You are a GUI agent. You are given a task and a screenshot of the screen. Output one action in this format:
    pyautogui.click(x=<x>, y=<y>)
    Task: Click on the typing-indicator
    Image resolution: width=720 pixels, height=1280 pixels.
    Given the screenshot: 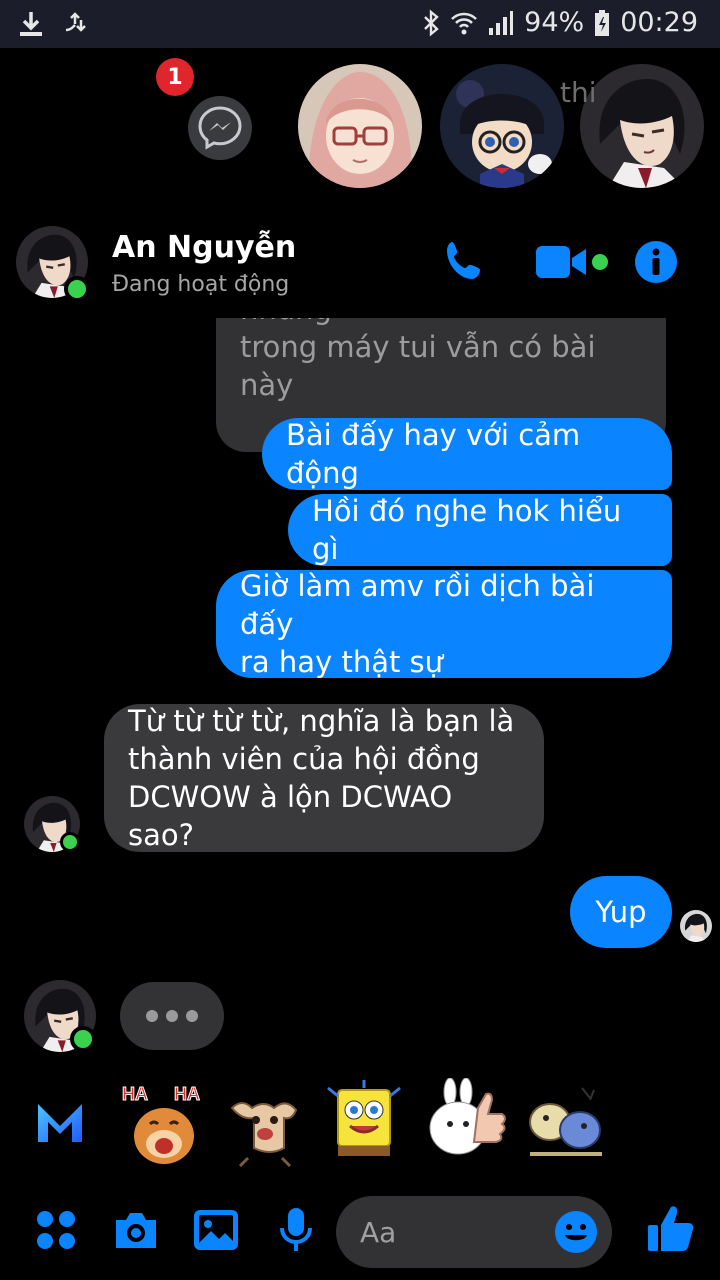 What is the action you would take?
    pyautogui.click(x=172, y=1016)
    